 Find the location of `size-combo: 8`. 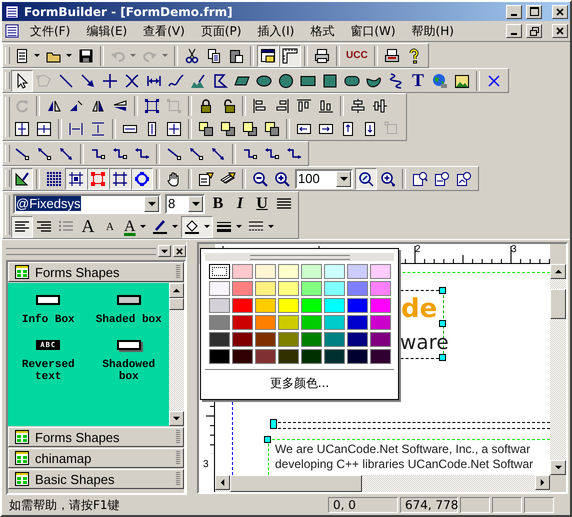

size-combo: 8 is located at coordinates (185, 204).